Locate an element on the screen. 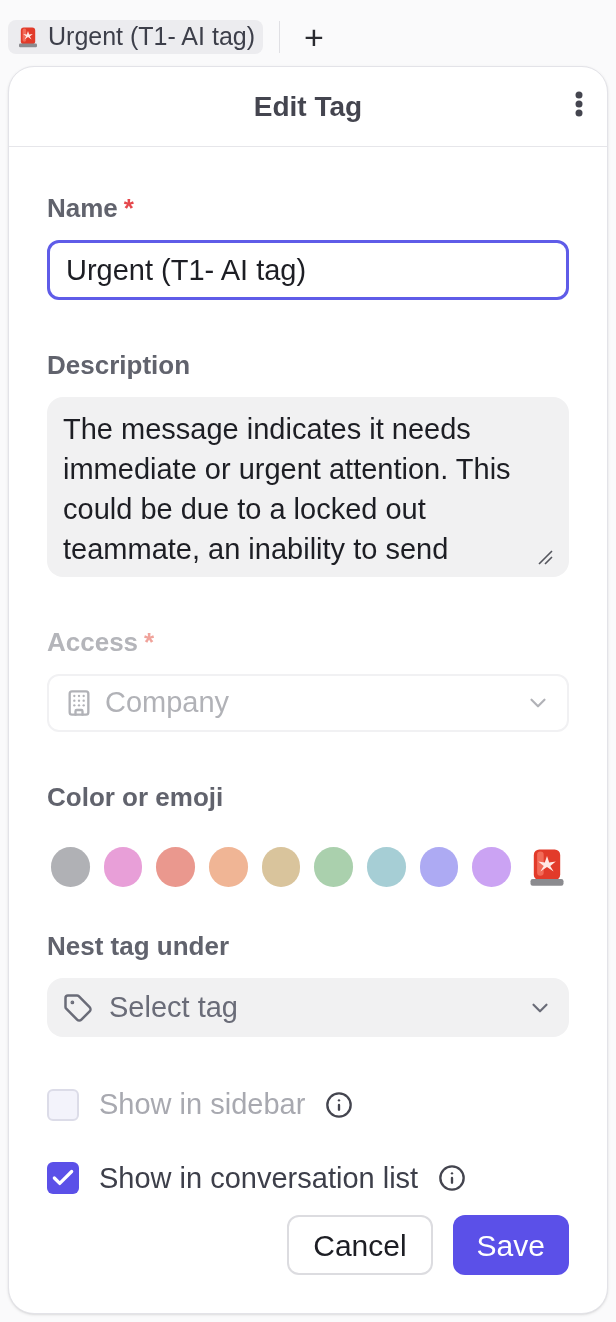 The width and height of the screenshot is (616, 1322). resize-handle-icon is located at coordinates (545, 557).